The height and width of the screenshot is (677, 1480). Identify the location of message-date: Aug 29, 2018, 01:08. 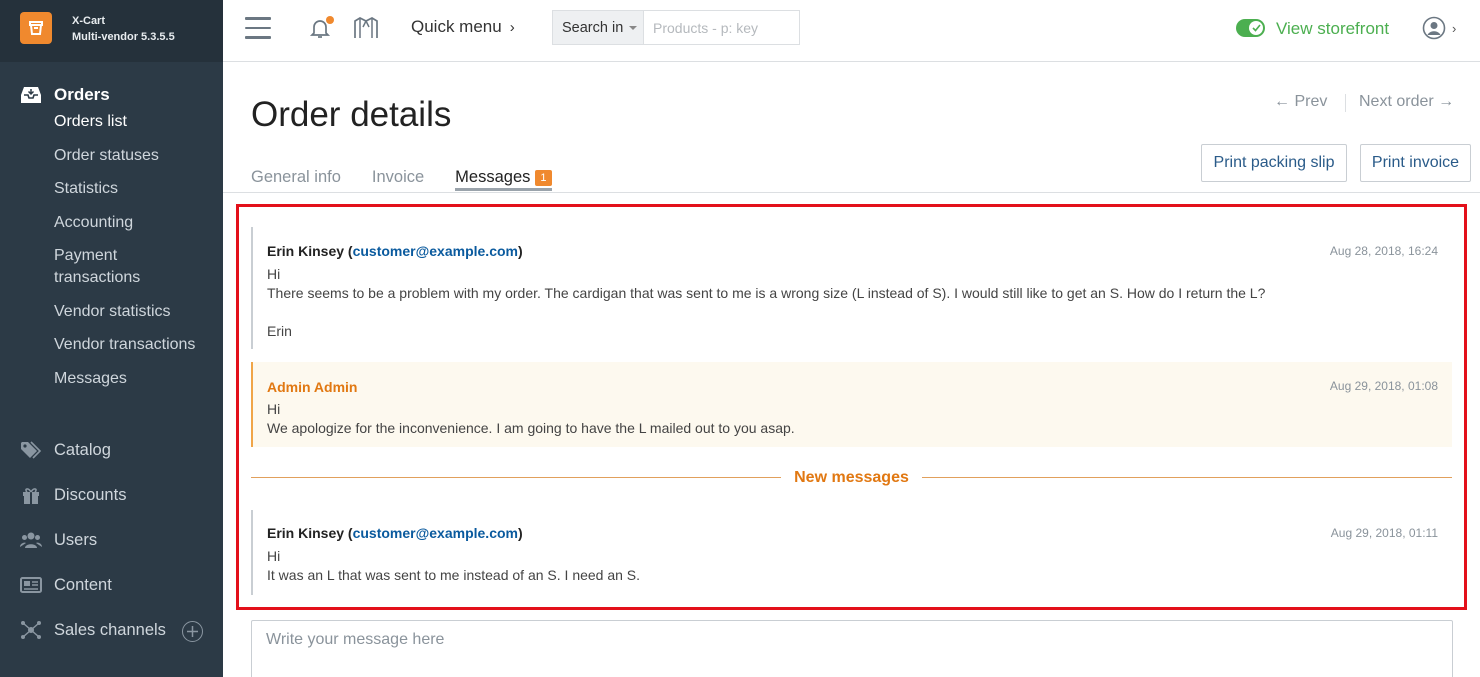
(1383, 386).